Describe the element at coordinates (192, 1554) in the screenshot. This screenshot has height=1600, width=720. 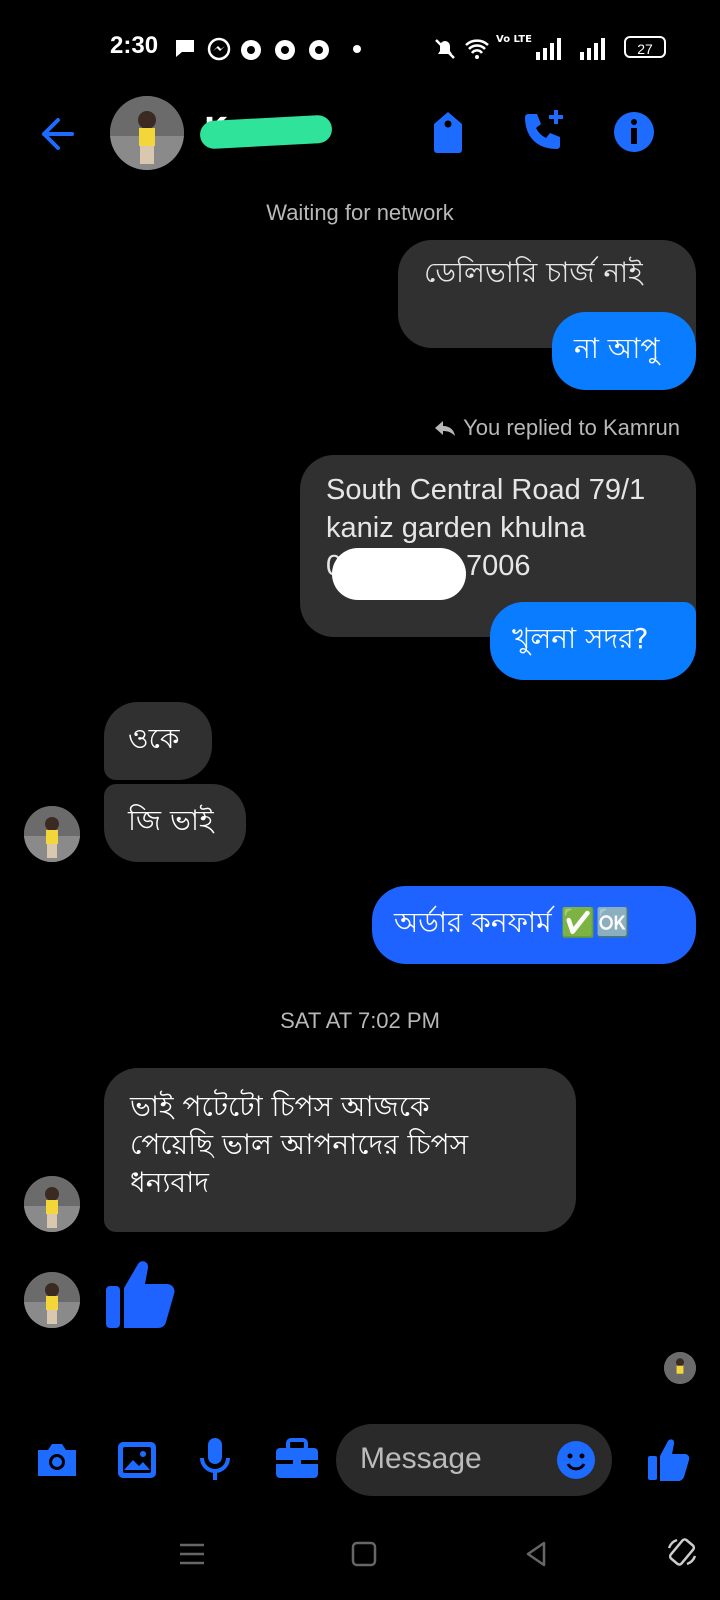
I see `menu-nav-icon` at that location.